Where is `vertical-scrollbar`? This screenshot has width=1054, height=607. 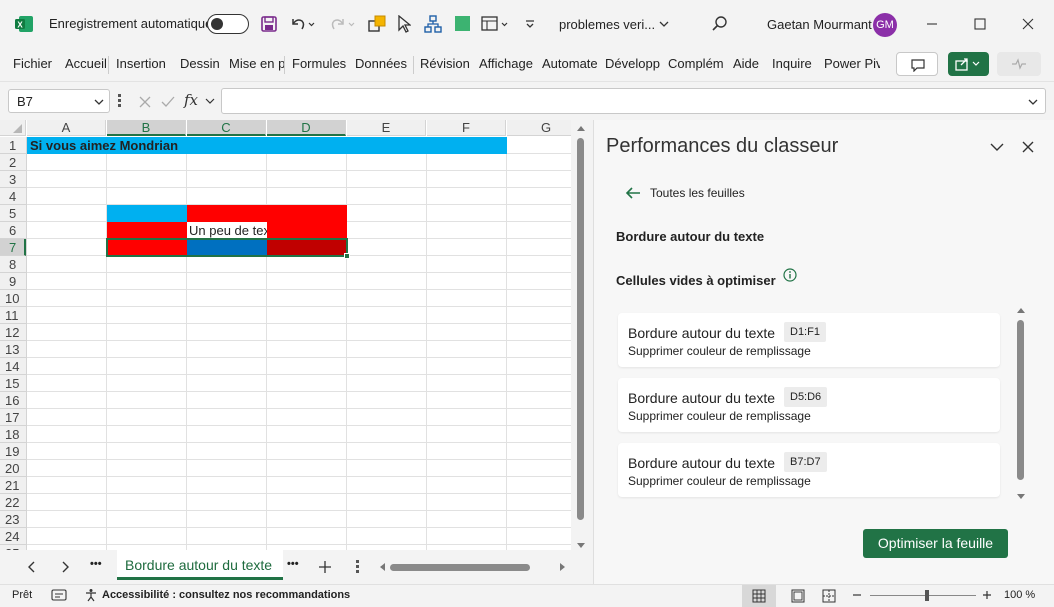 vertical-scrollbar is located at coordinates (580, 335).